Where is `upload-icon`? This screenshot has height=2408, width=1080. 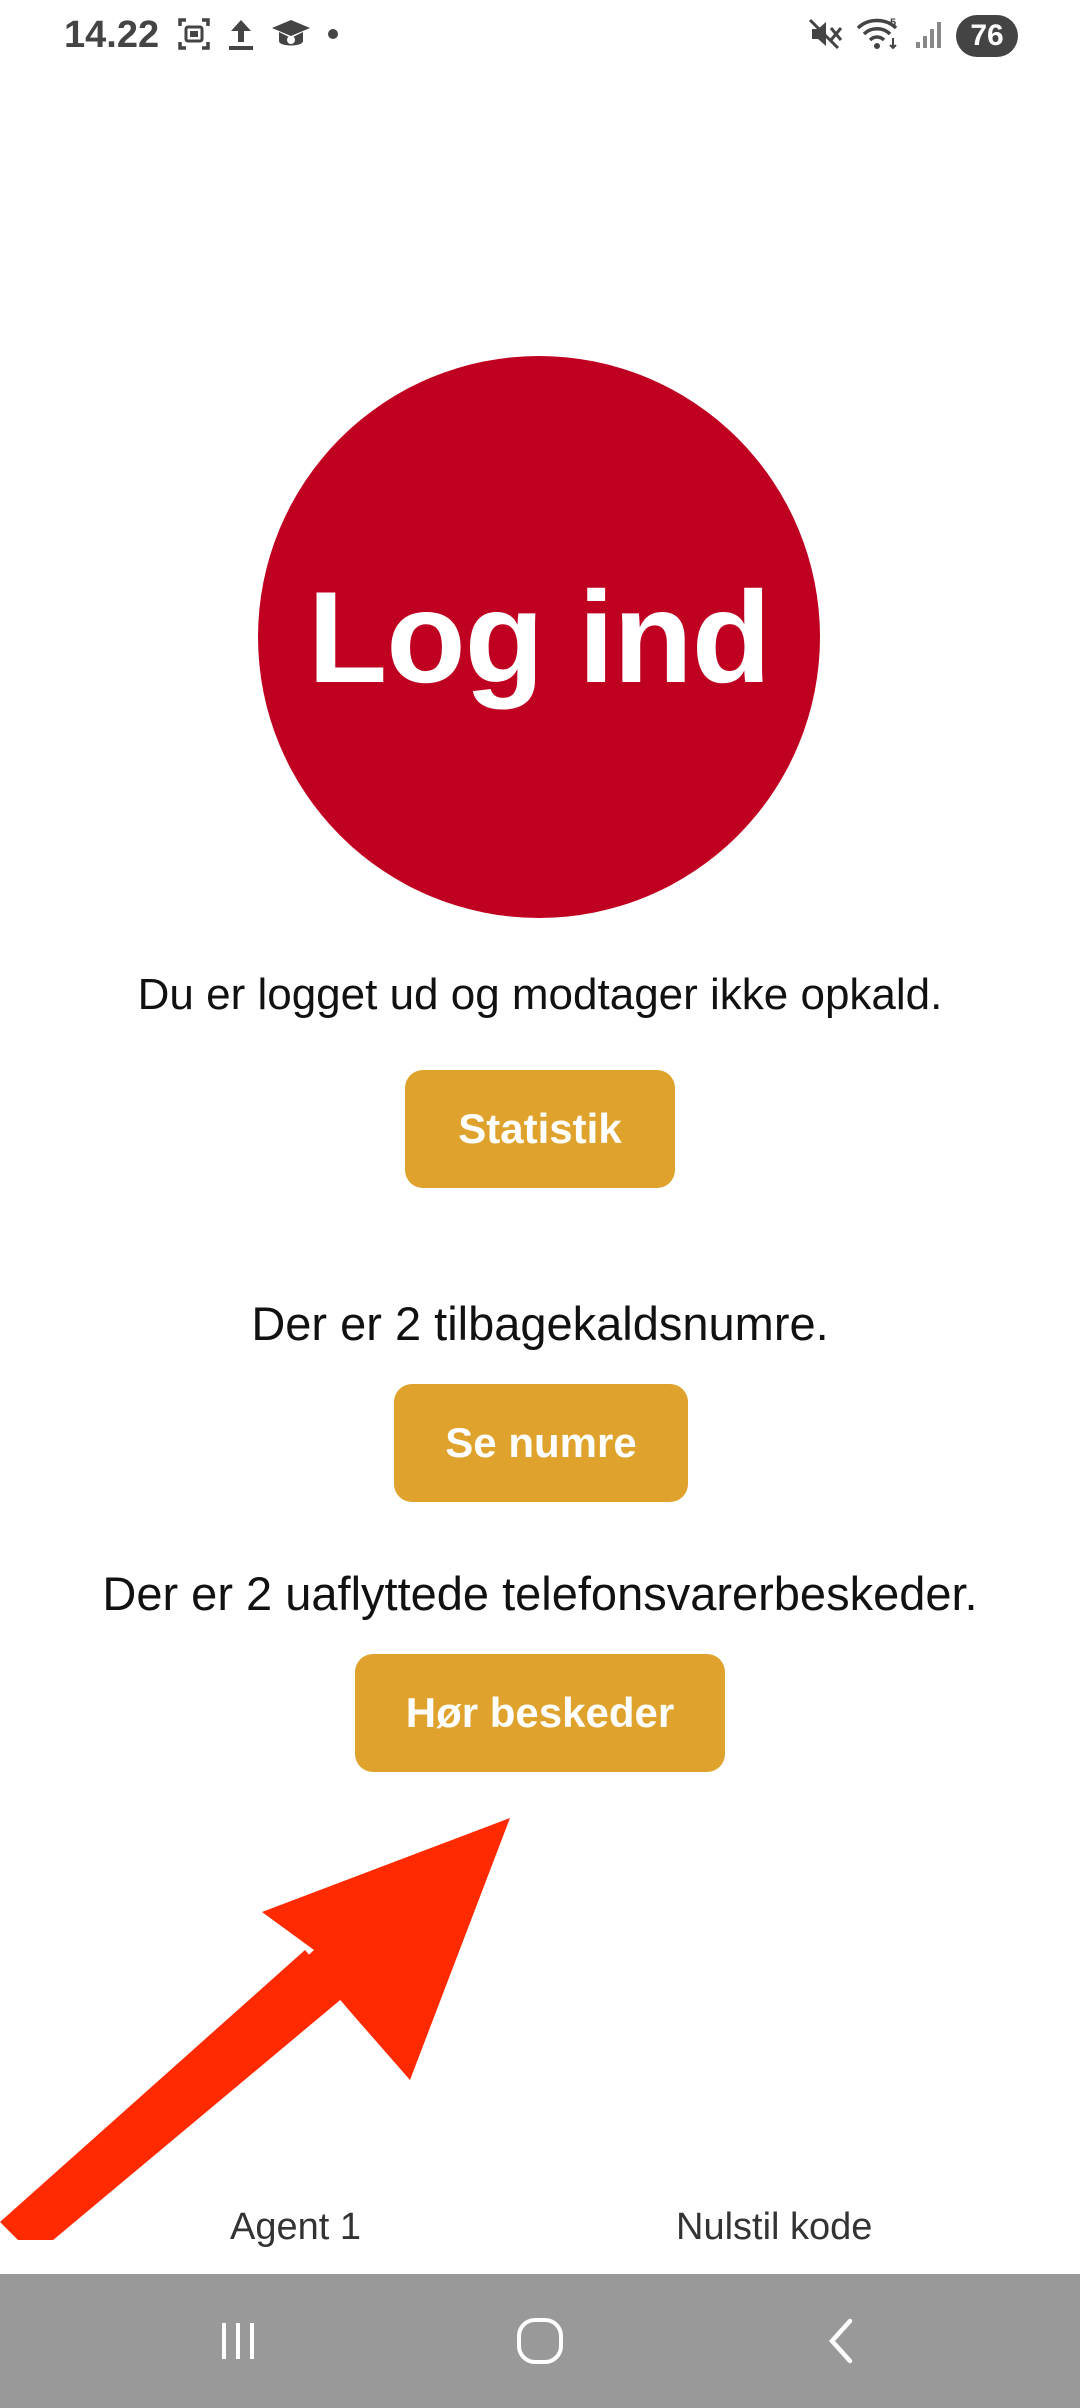
upload-icon is located at coordinates (241, 36).